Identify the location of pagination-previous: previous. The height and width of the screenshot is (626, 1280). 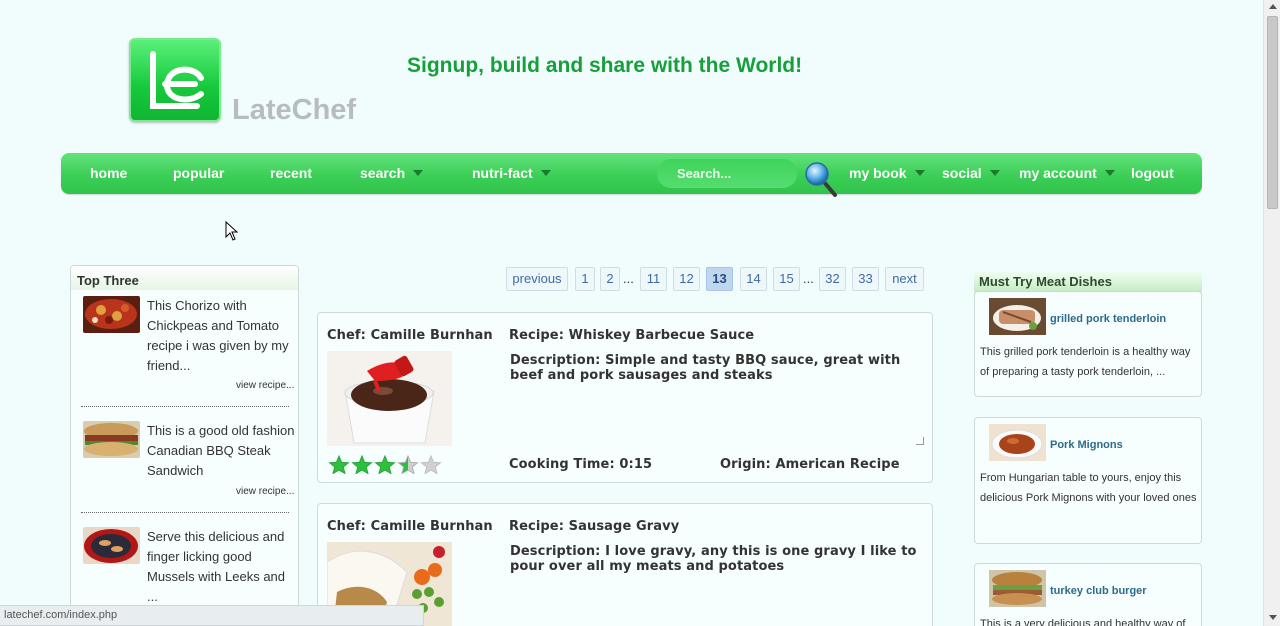
(537, 279).